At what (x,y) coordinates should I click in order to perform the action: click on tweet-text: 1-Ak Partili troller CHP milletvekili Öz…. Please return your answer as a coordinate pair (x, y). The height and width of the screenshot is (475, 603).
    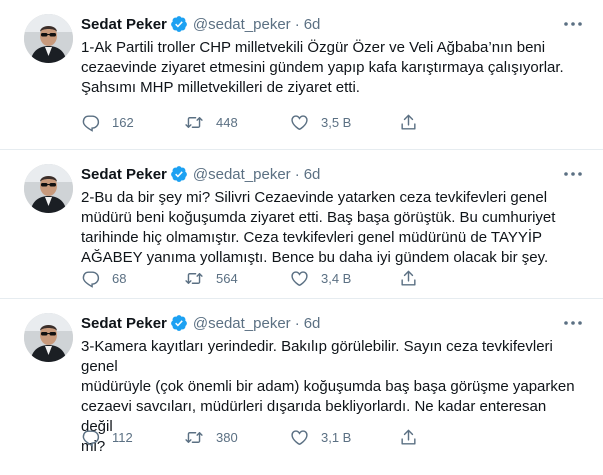
    Looking at the image, I should click on (322, 67).